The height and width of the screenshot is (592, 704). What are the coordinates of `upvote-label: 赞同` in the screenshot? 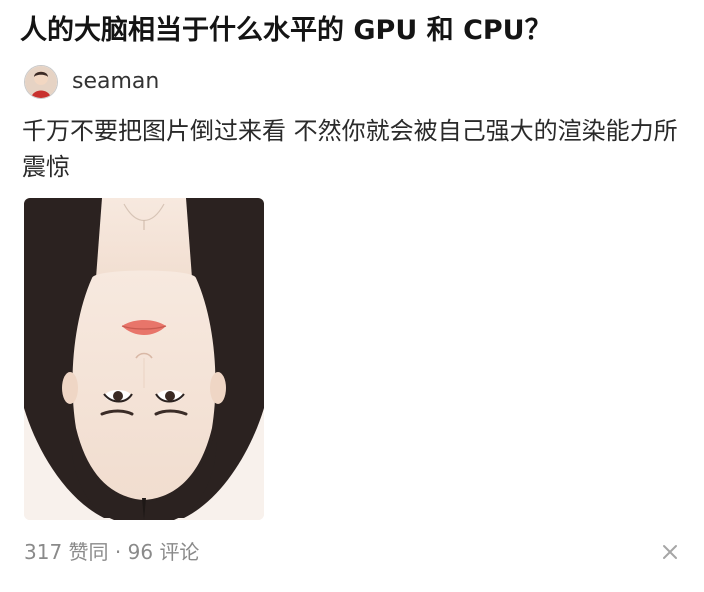 It's located at (89, 552).